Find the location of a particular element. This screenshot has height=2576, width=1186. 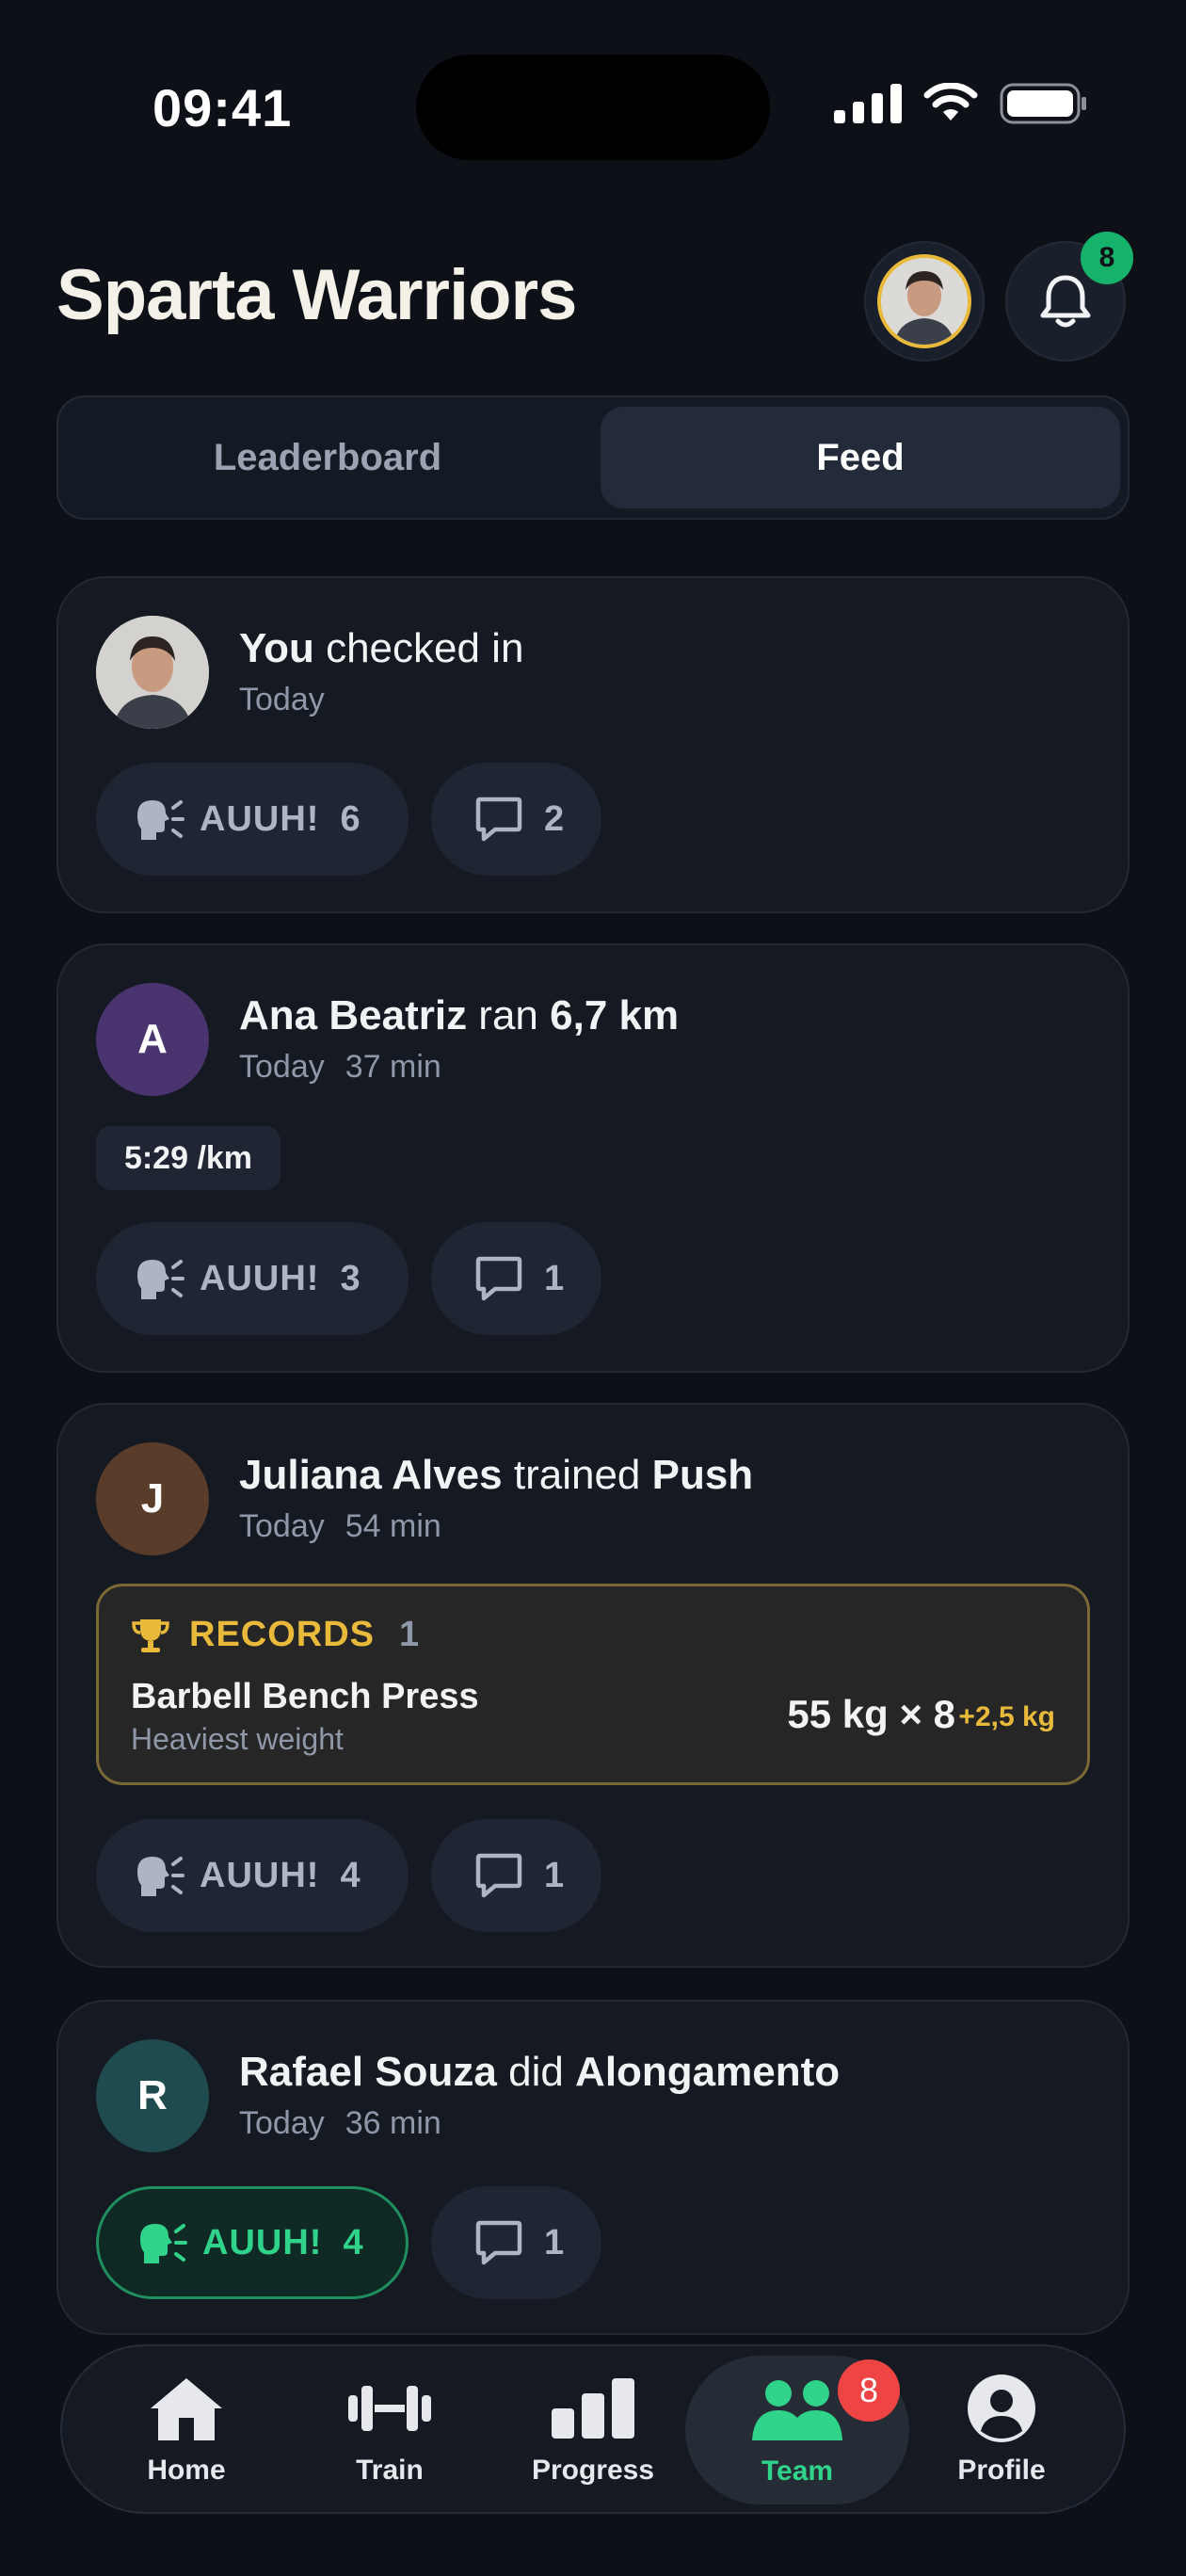

comment-button: 2 is located at coordinates (516, 819).